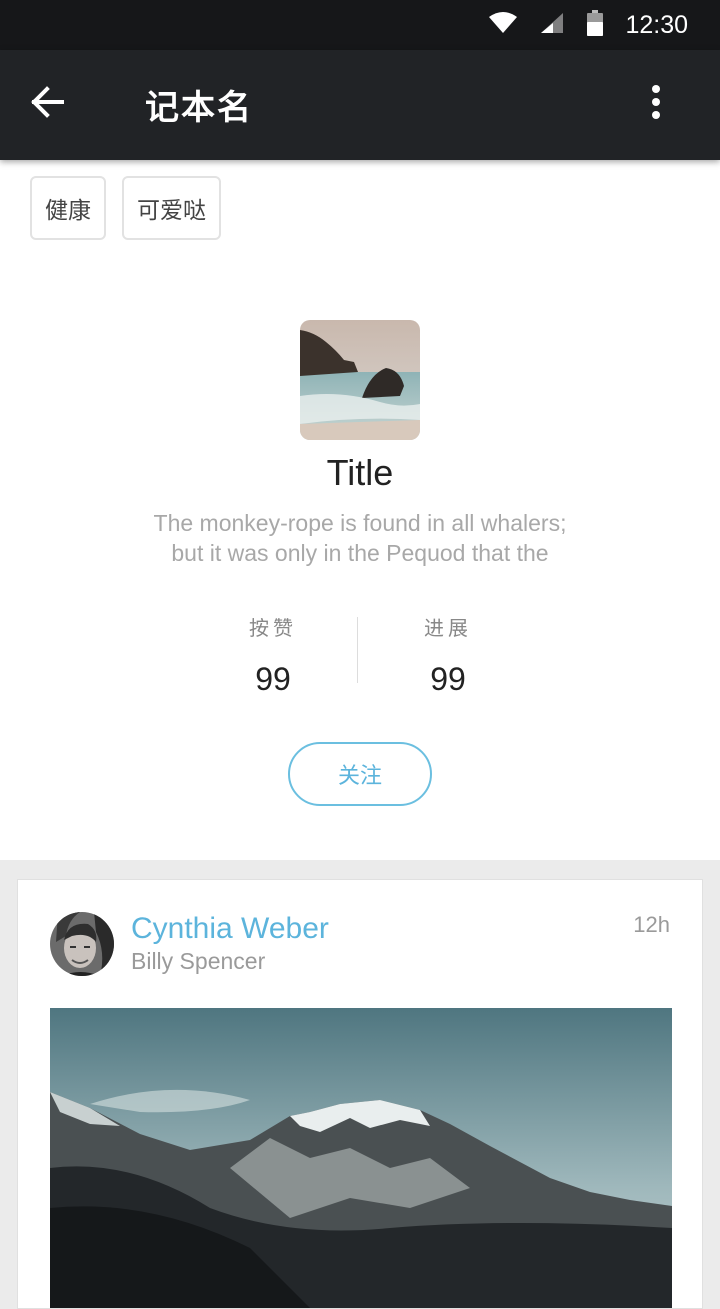 Image resolution: width=720 pixels, height=1309 pixels. I want to click on arrow-left-icon, so click(48, 104).